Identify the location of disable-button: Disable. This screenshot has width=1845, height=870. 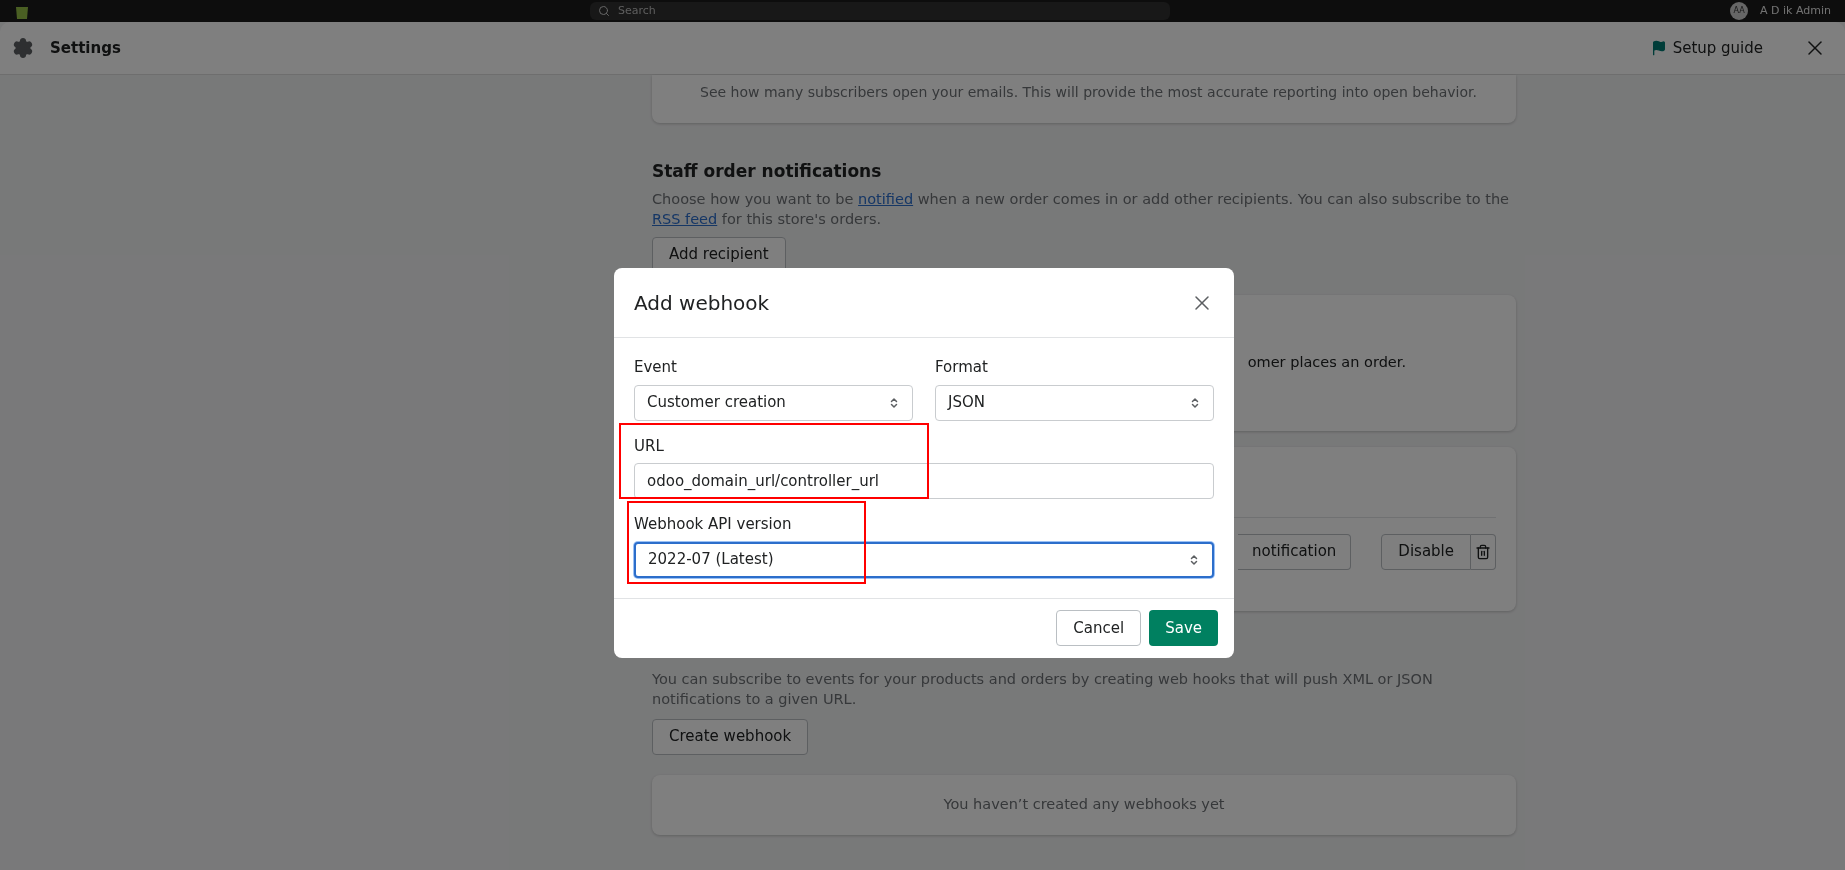
(1426, 551).